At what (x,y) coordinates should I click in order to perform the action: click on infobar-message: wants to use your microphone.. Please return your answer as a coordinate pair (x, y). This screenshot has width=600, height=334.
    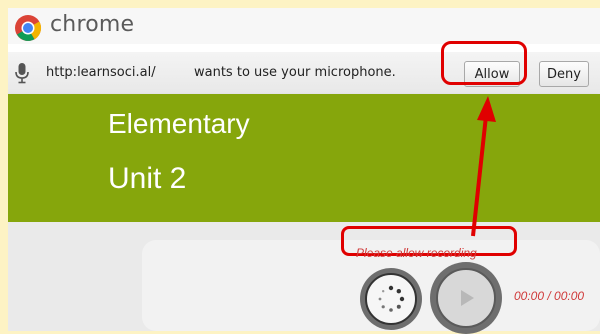
    Looking at the image, I should click on (295, 72).